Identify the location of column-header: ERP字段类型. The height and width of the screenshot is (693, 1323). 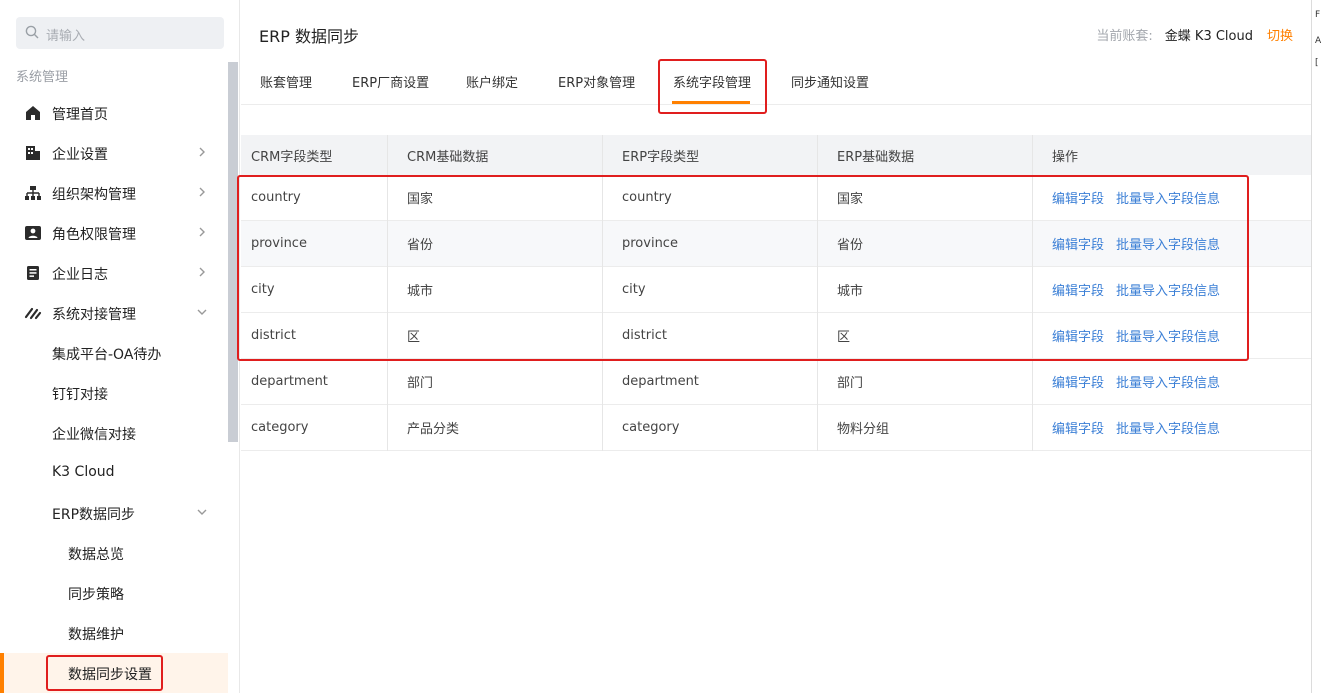
(661, 157).